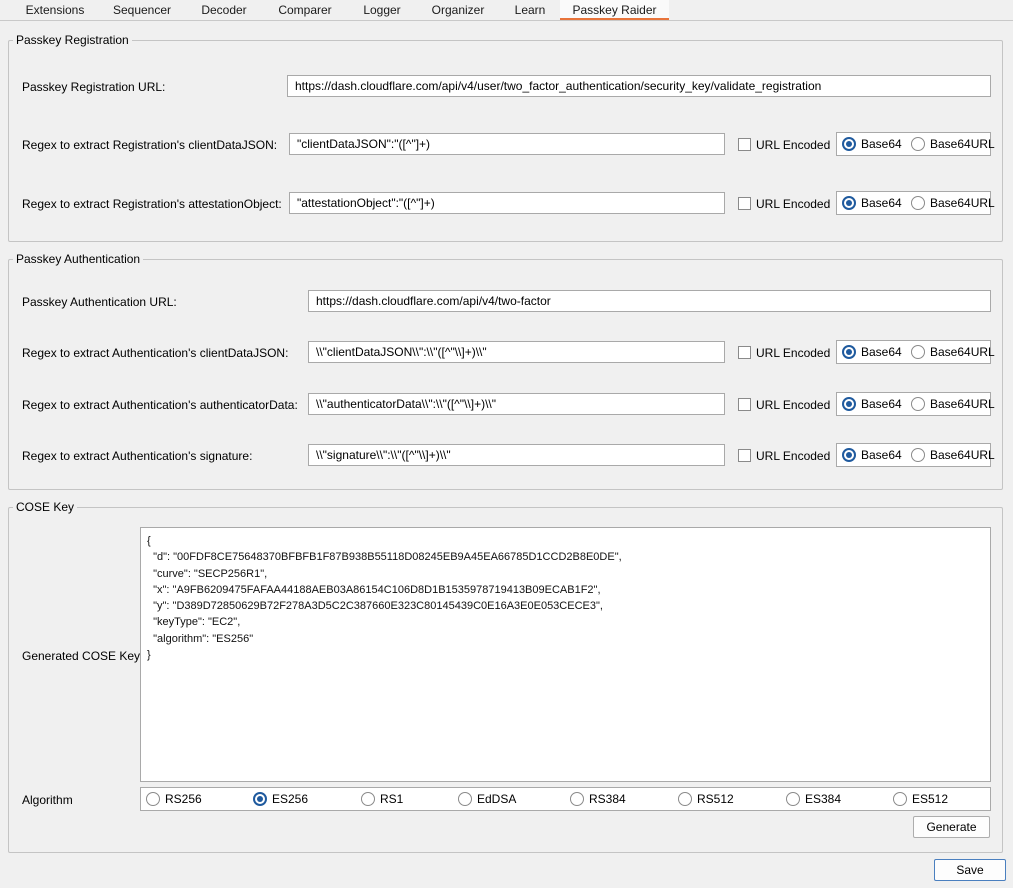 This screenshot has height=888, width=1013. What do you see at coordinates (614, 10) in the screenshot?
I see `tab-passkey-raider: Passkey Raider` at bounding box center [614, 10].